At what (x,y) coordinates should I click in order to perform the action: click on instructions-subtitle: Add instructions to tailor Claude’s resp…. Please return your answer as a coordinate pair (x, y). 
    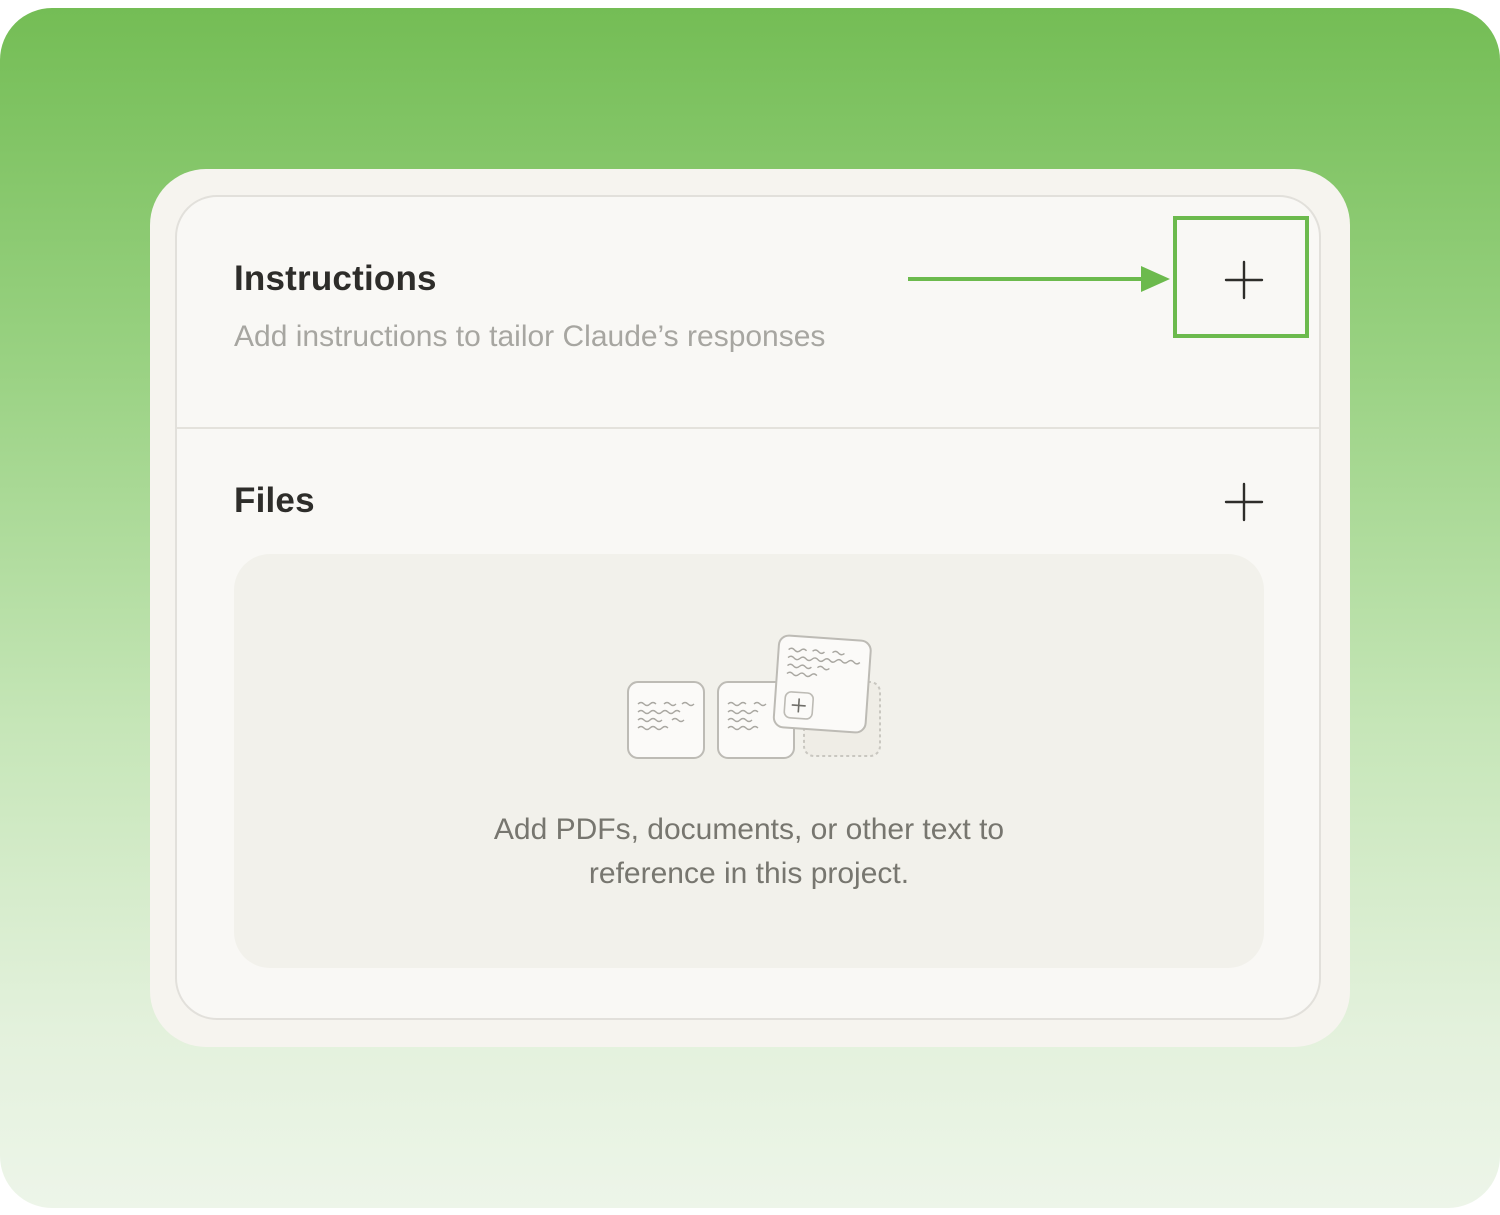
    Looking at the image, I should click on (530, 336).